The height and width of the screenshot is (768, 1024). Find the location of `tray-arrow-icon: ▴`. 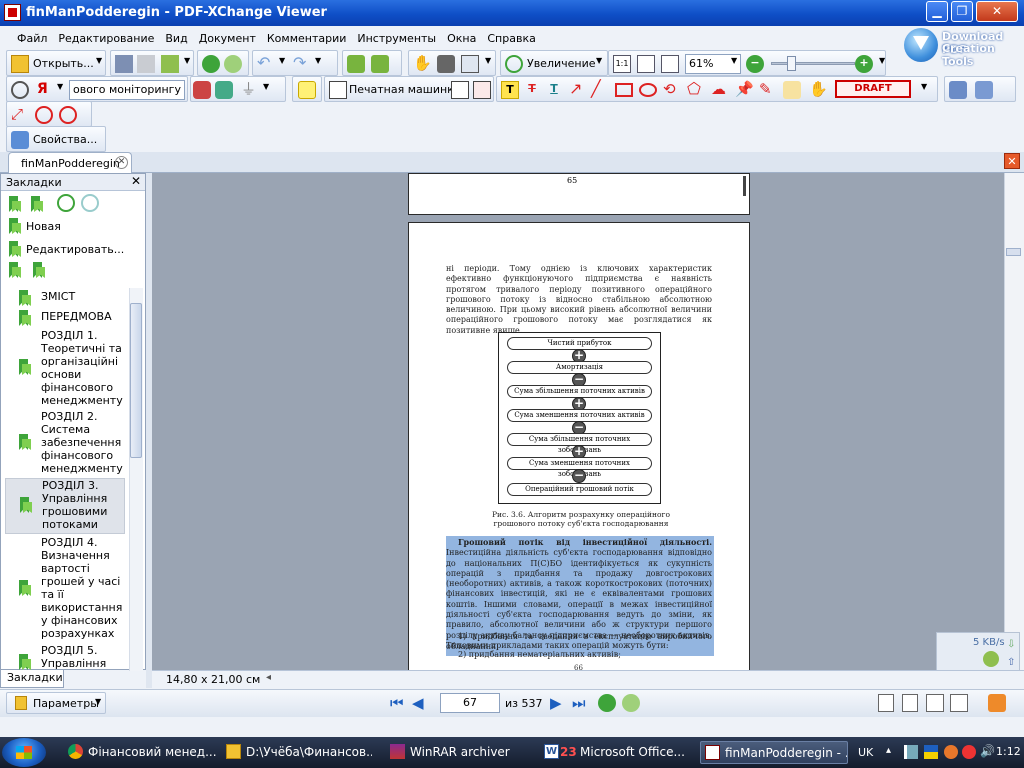

tray-arrow-icon: ▴ is located at coordinates (888, 750).